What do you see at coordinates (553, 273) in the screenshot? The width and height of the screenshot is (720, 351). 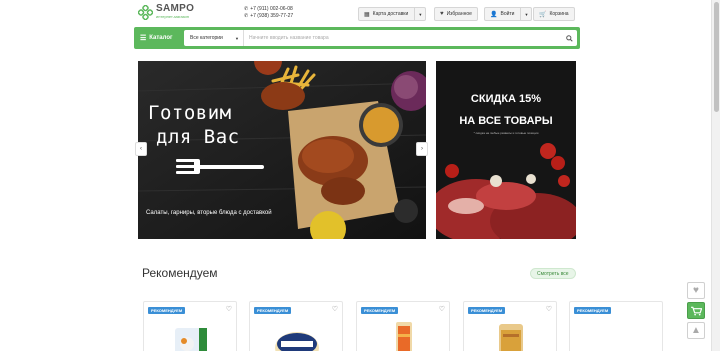 I see `see-all-button: Смотреть все` at bounding box center [553, 273].